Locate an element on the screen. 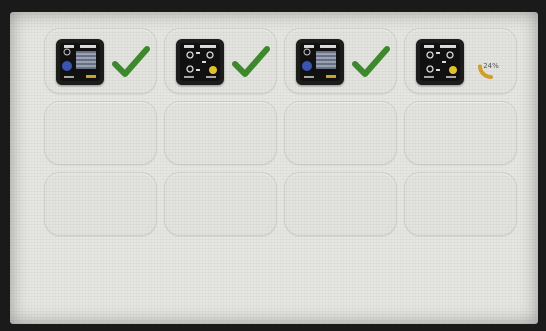 The image size is (546, 331). job-card-4: 24% is located at coordinates (460, 61).